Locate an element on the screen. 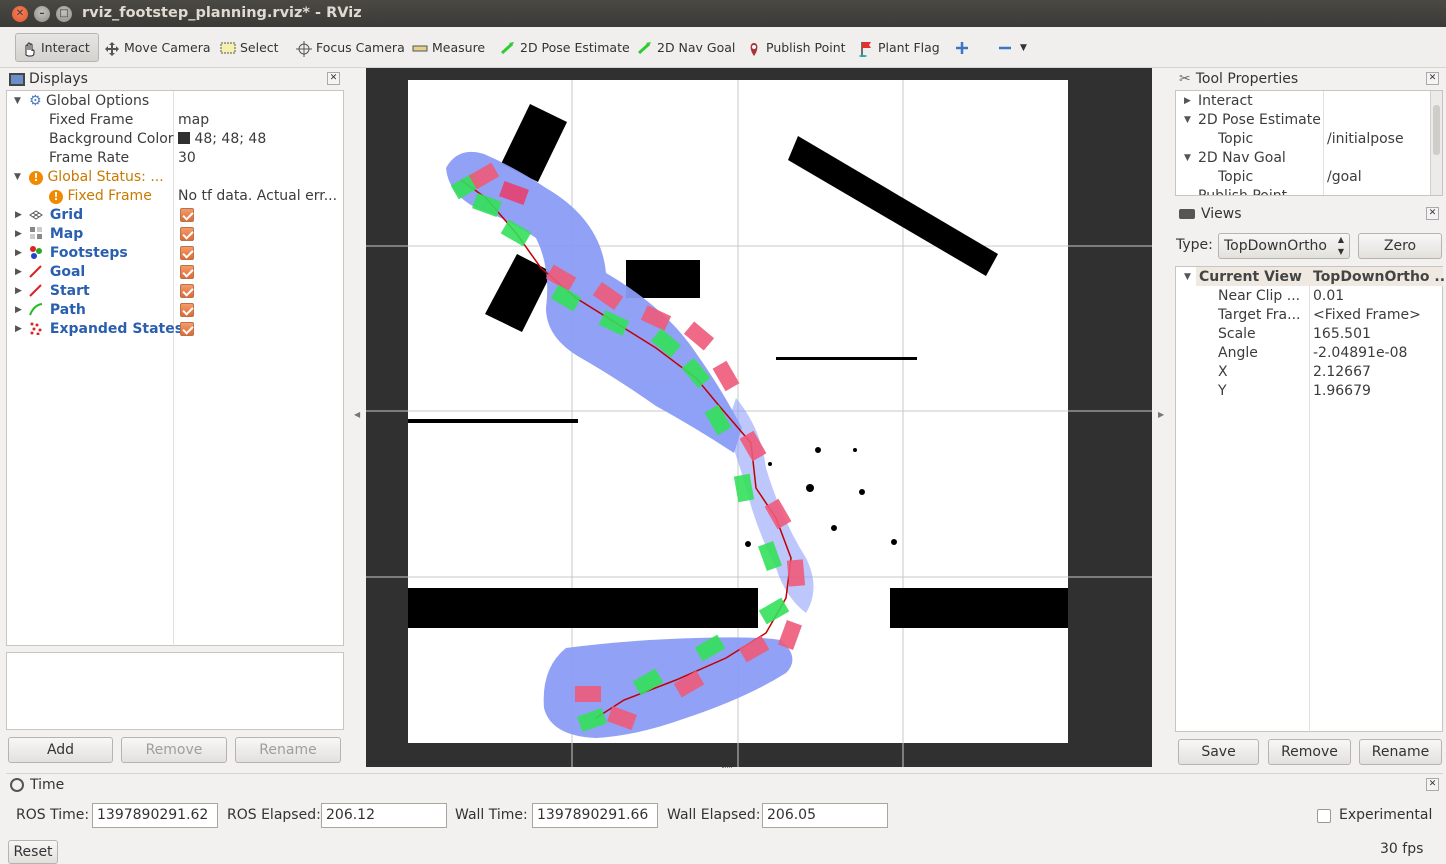 This screenshot has height=864, width=1446. display-item-row: Grid is located at coordinates (56, 215).